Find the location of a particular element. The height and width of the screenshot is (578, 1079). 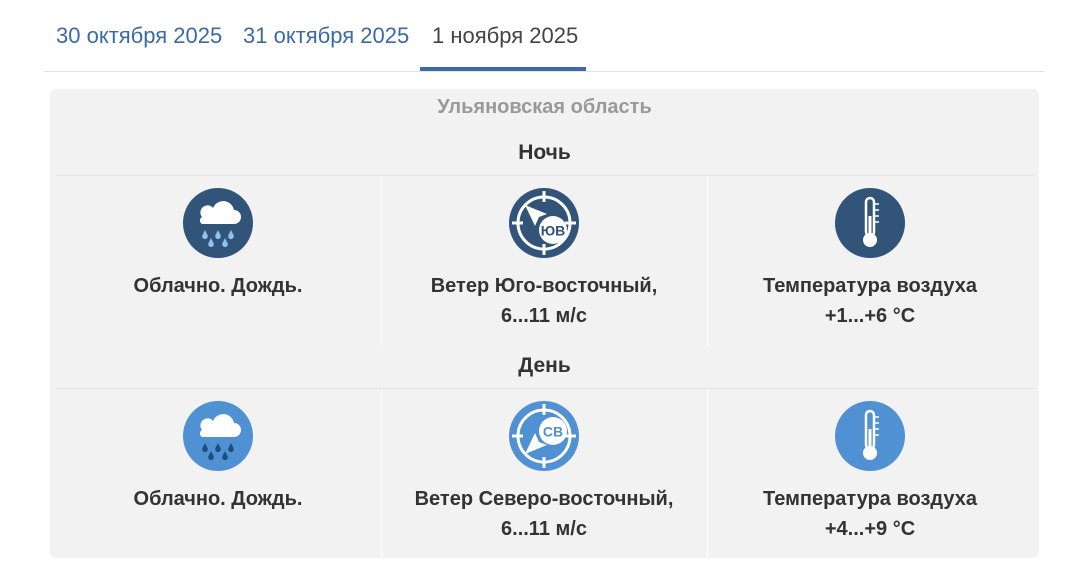

region-title: Ульяновская область is located at coordinates (544, 107).